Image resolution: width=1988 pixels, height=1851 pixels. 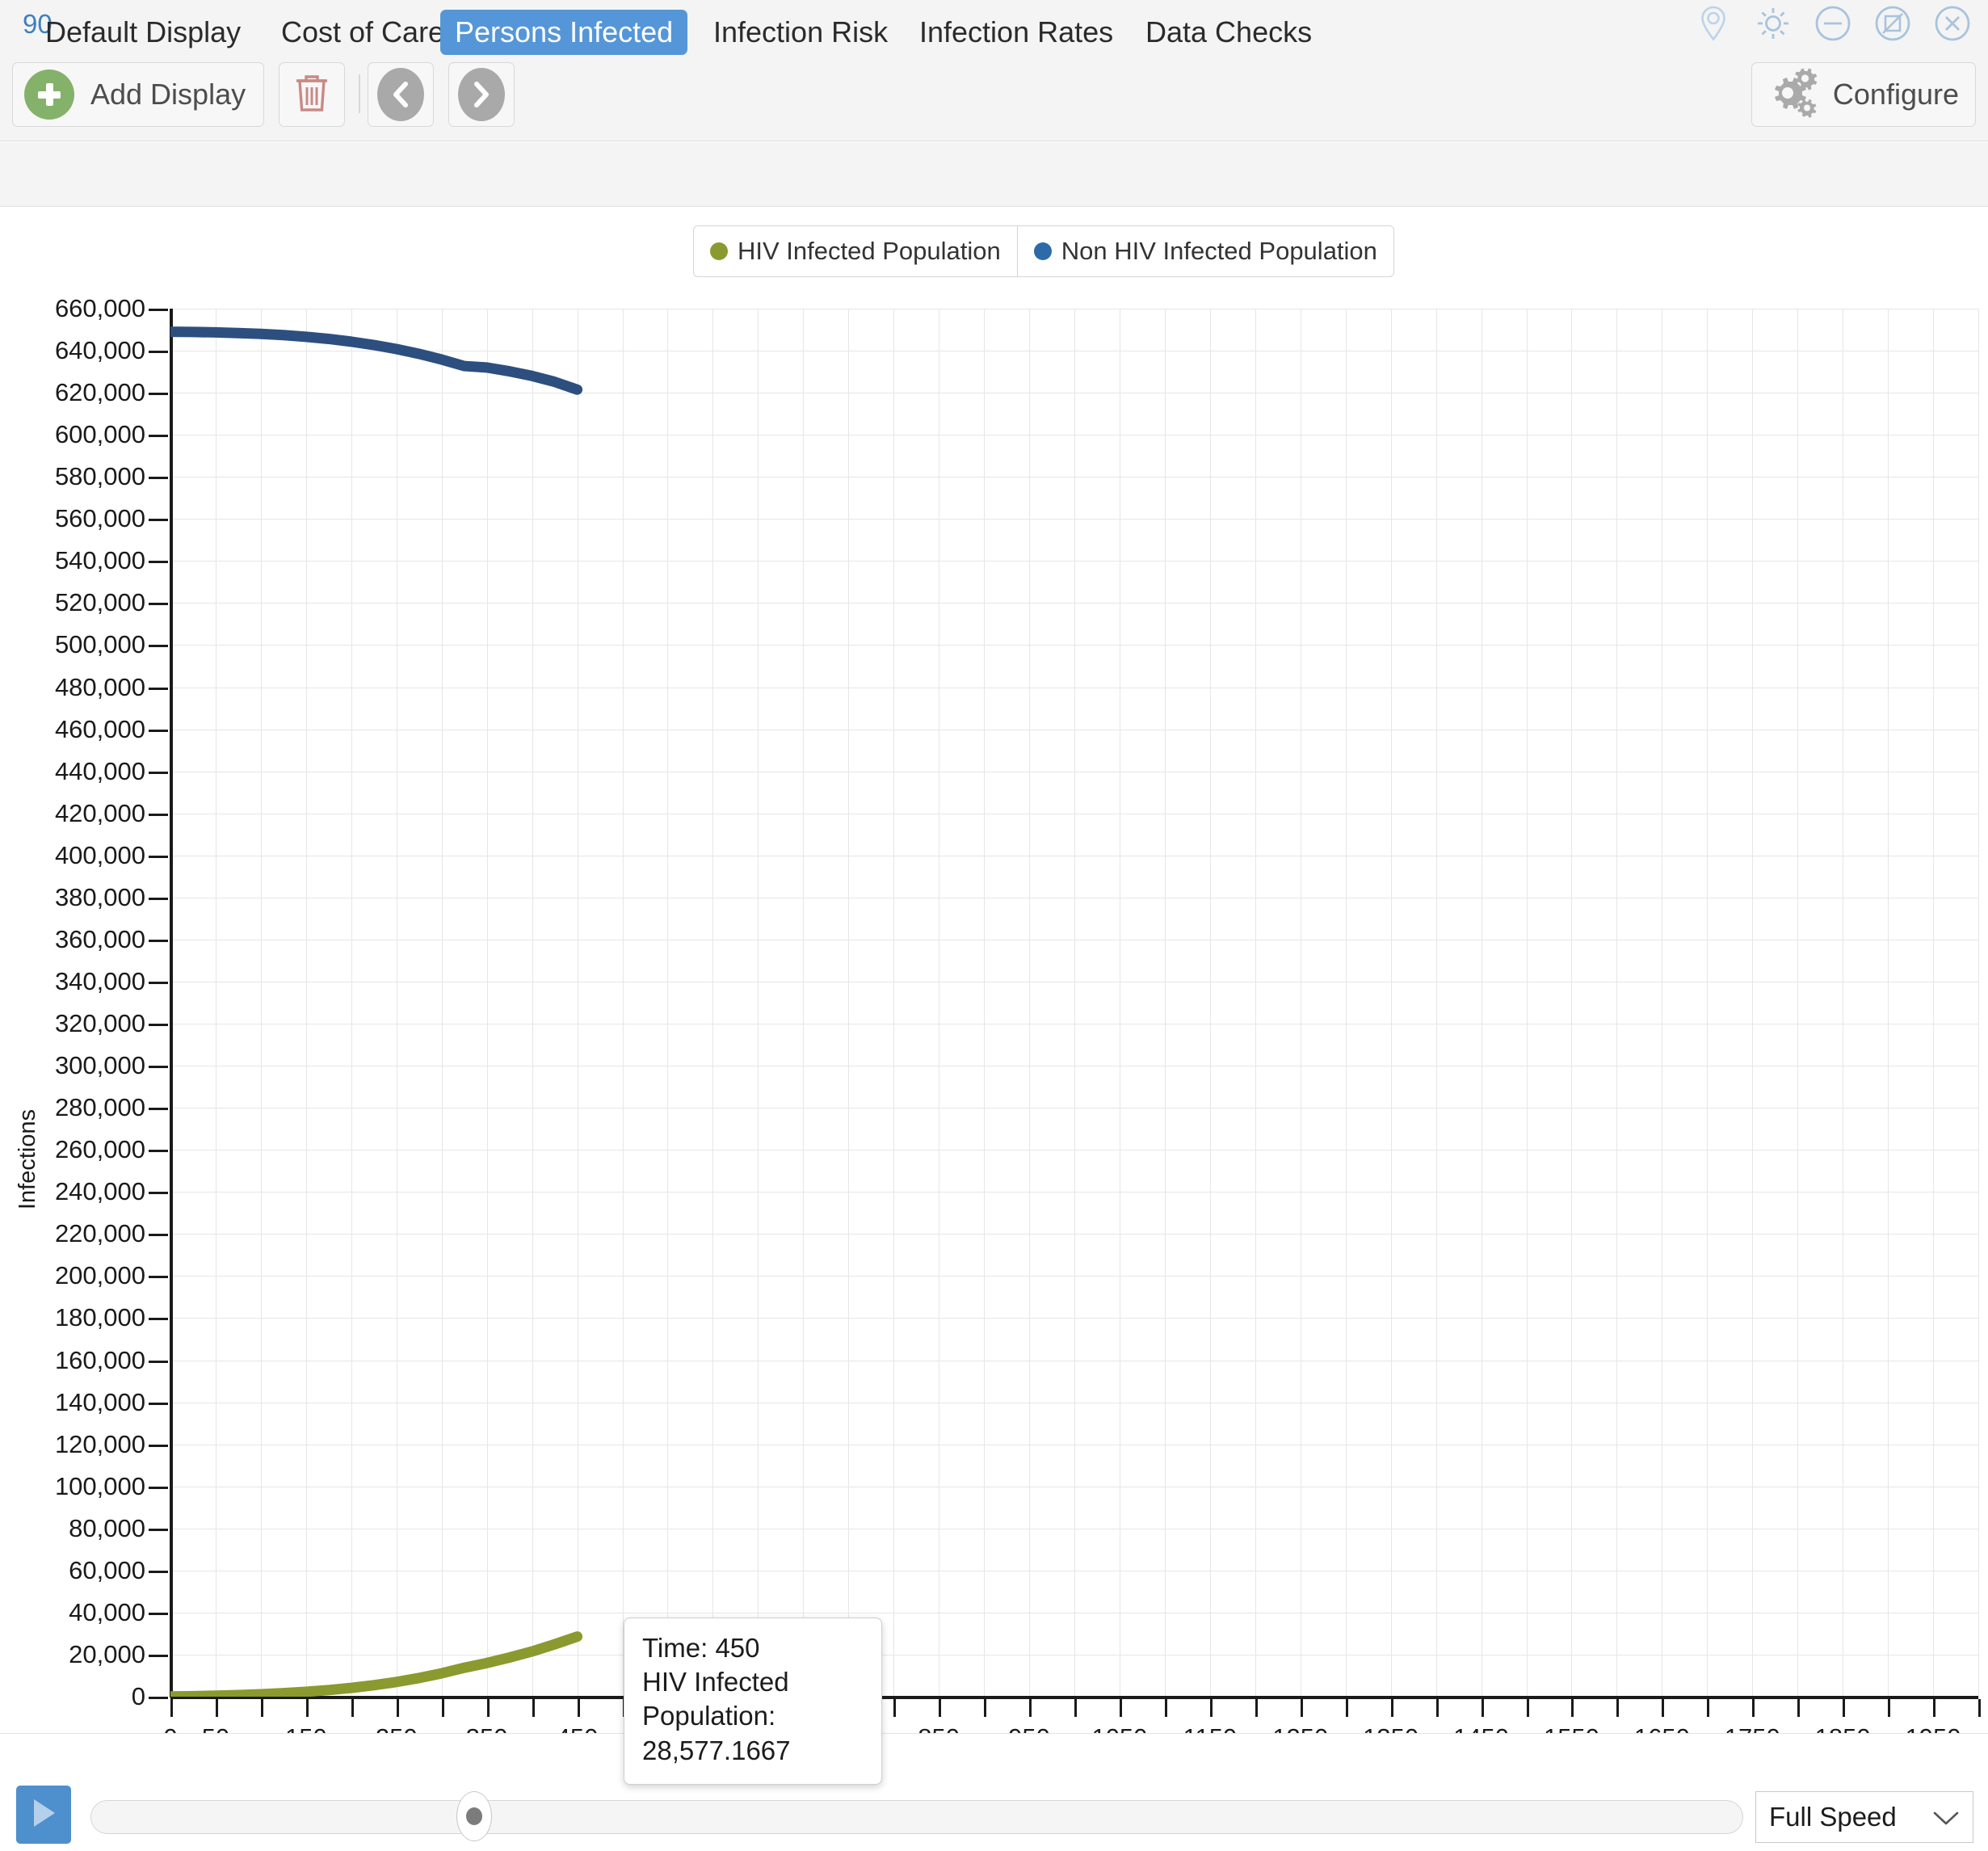 What do you see at coordinates (72, 518) in the screenshot?
I see `y-axis-tick-label-wrap: 560,000` at bounding box center [72, 518].